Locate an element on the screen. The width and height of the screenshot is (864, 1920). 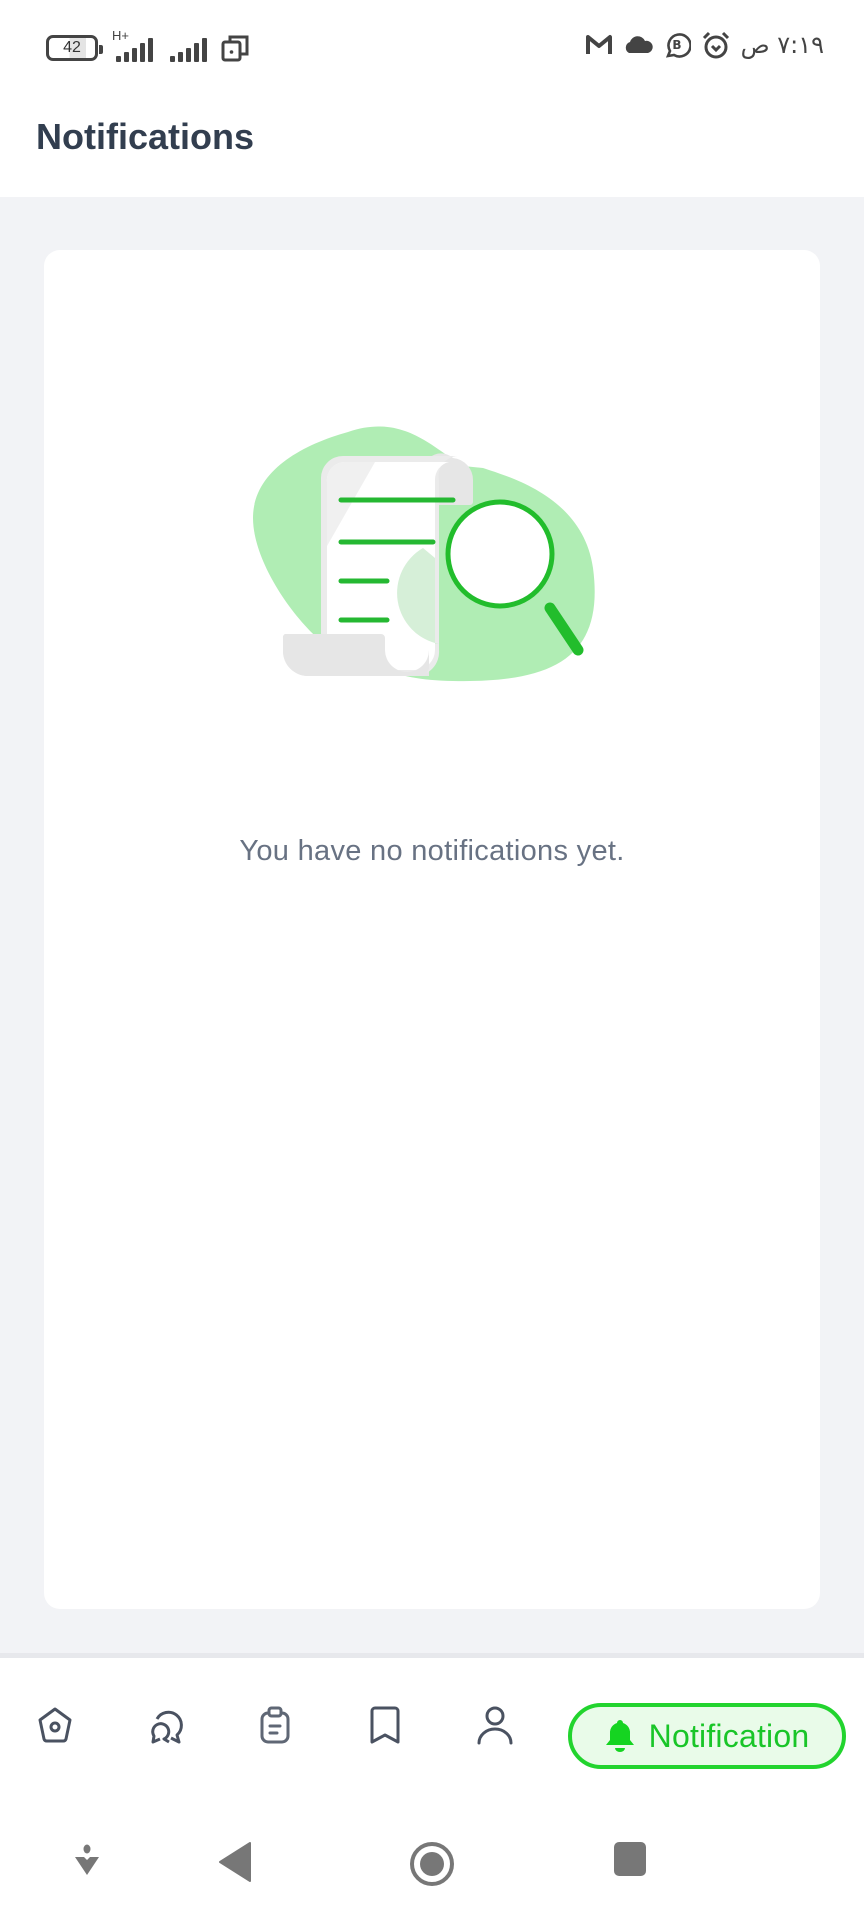
bottom-nav: Notification is located at coordinates (432, 1715).